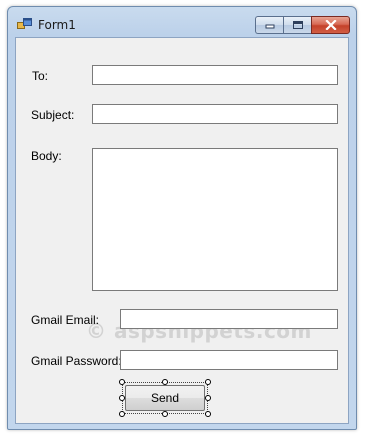 Image resolution: width=369 pixels, height=437 pixels. Describe the element at coordinates (53, 115) in the screenshot. I see `subject-label: Subject:` at that location.